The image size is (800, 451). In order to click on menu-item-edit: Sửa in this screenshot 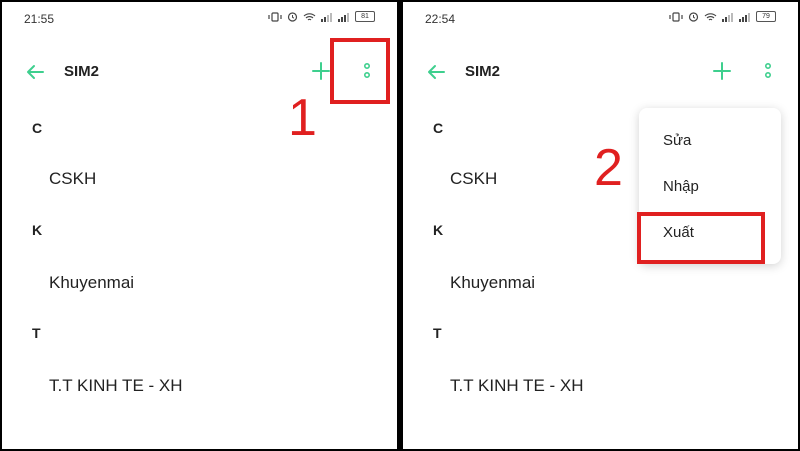, I will do `click(677, 140)`.